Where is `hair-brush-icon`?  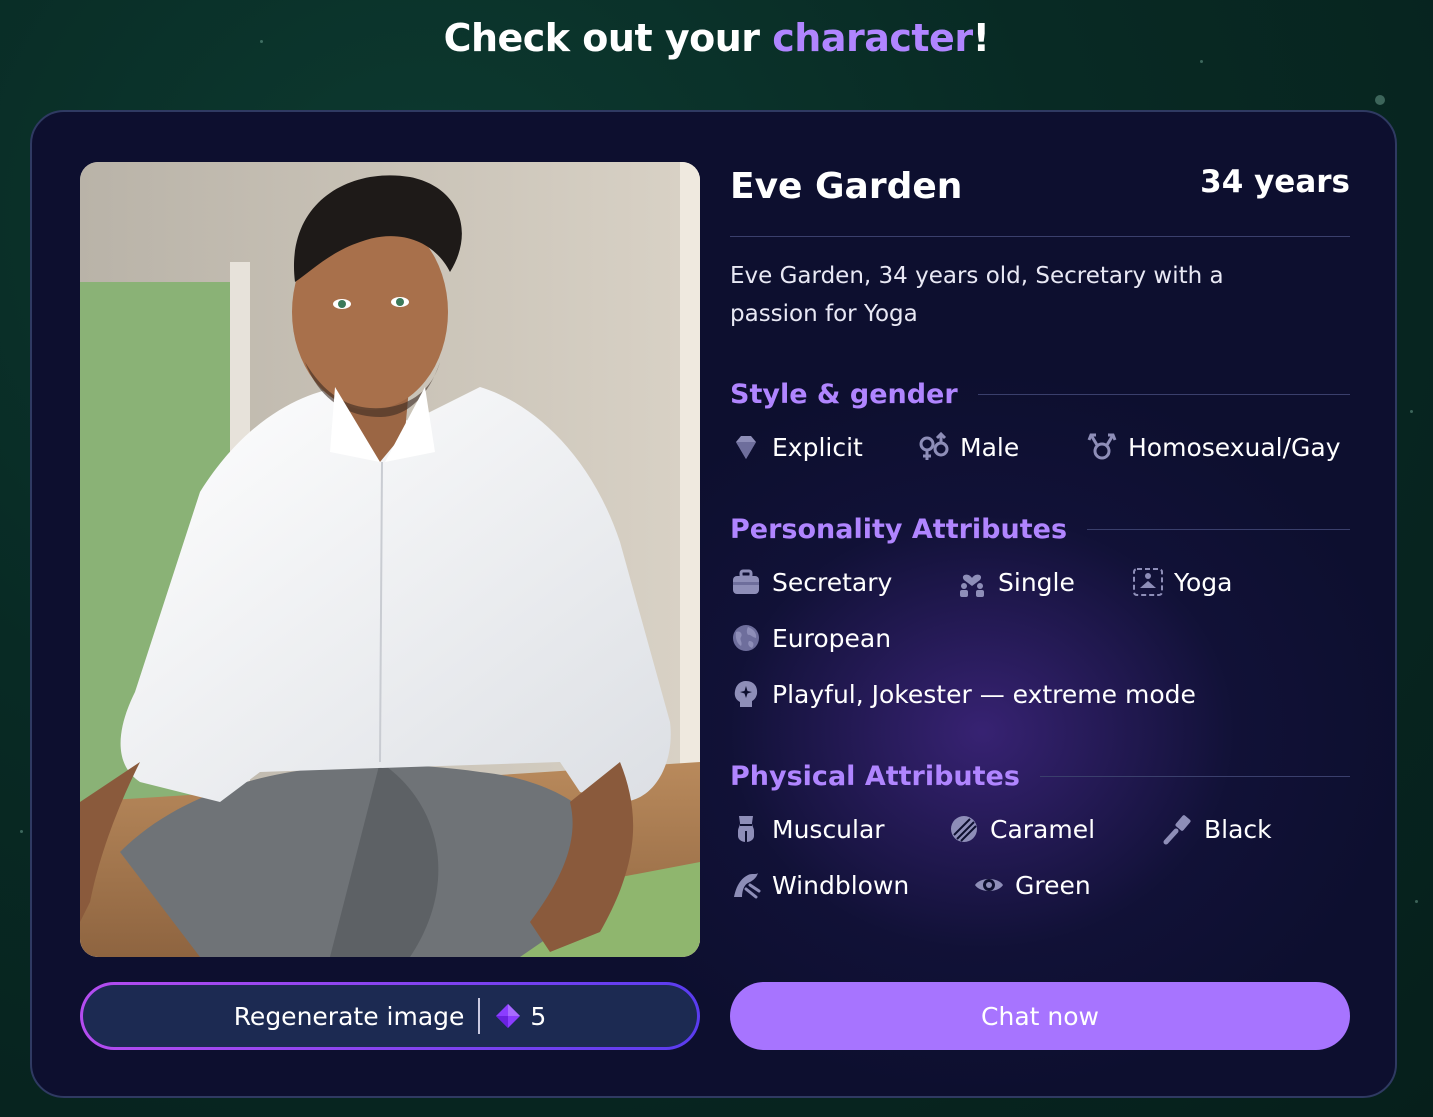
hair-brush-icon is located at coordinates (1178, 829).